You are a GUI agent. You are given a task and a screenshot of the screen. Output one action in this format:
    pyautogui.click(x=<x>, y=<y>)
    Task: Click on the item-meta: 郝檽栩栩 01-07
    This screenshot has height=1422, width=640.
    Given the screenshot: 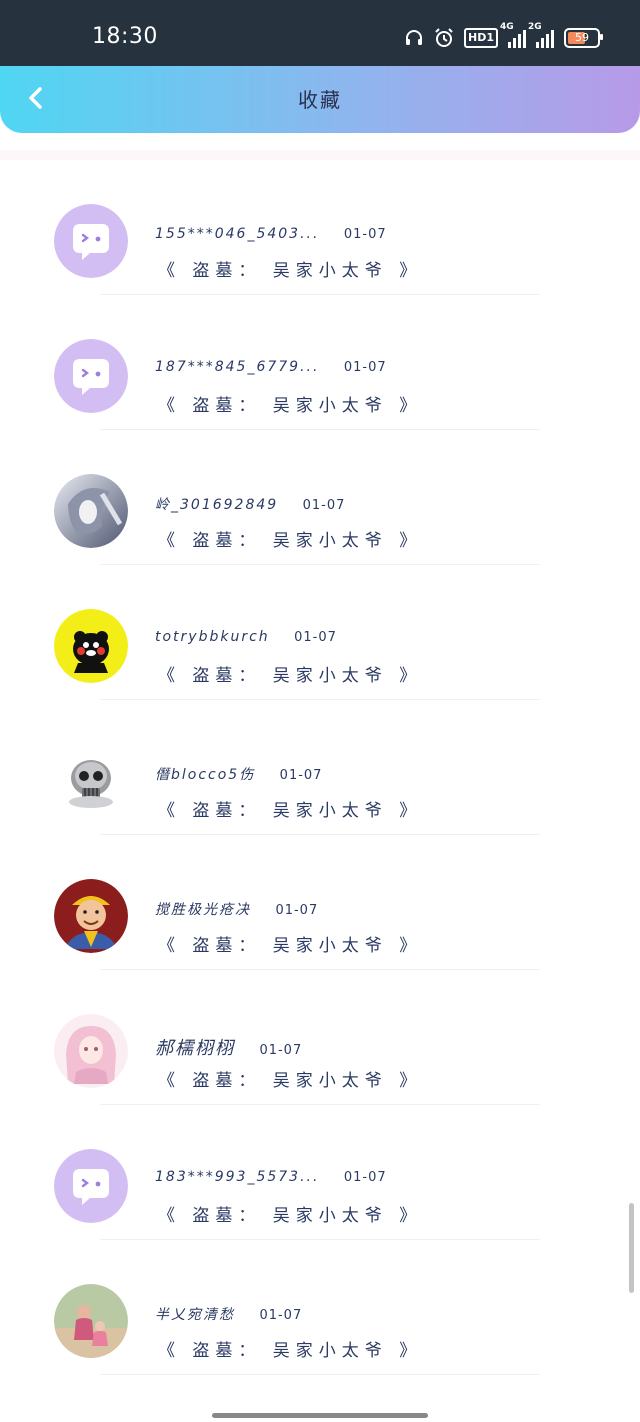 What is the action you would take?
    pyautogui.click(x=228, y=1047)
    